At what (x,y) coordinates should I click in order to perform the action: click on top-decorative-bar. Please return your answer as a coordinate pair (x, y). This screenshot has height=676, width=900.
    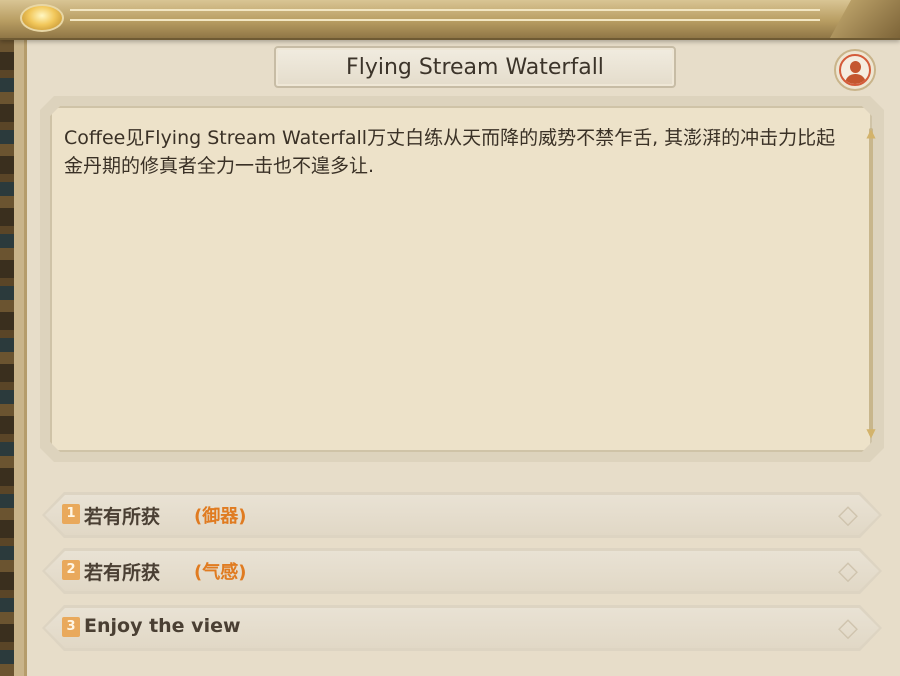
    Looking at the image, I should click on (450, 20).